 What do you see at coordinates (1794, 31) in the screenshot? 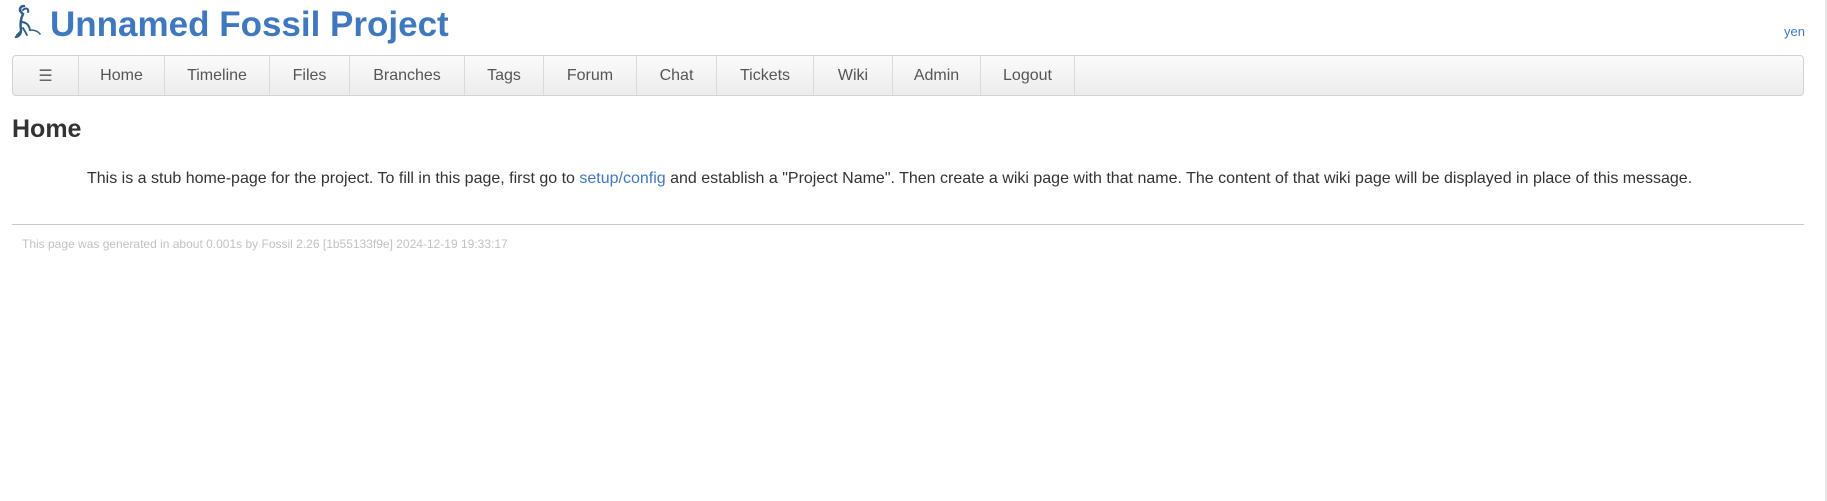
I see `login-user-link: yen` at bounding box center [1794, 31].